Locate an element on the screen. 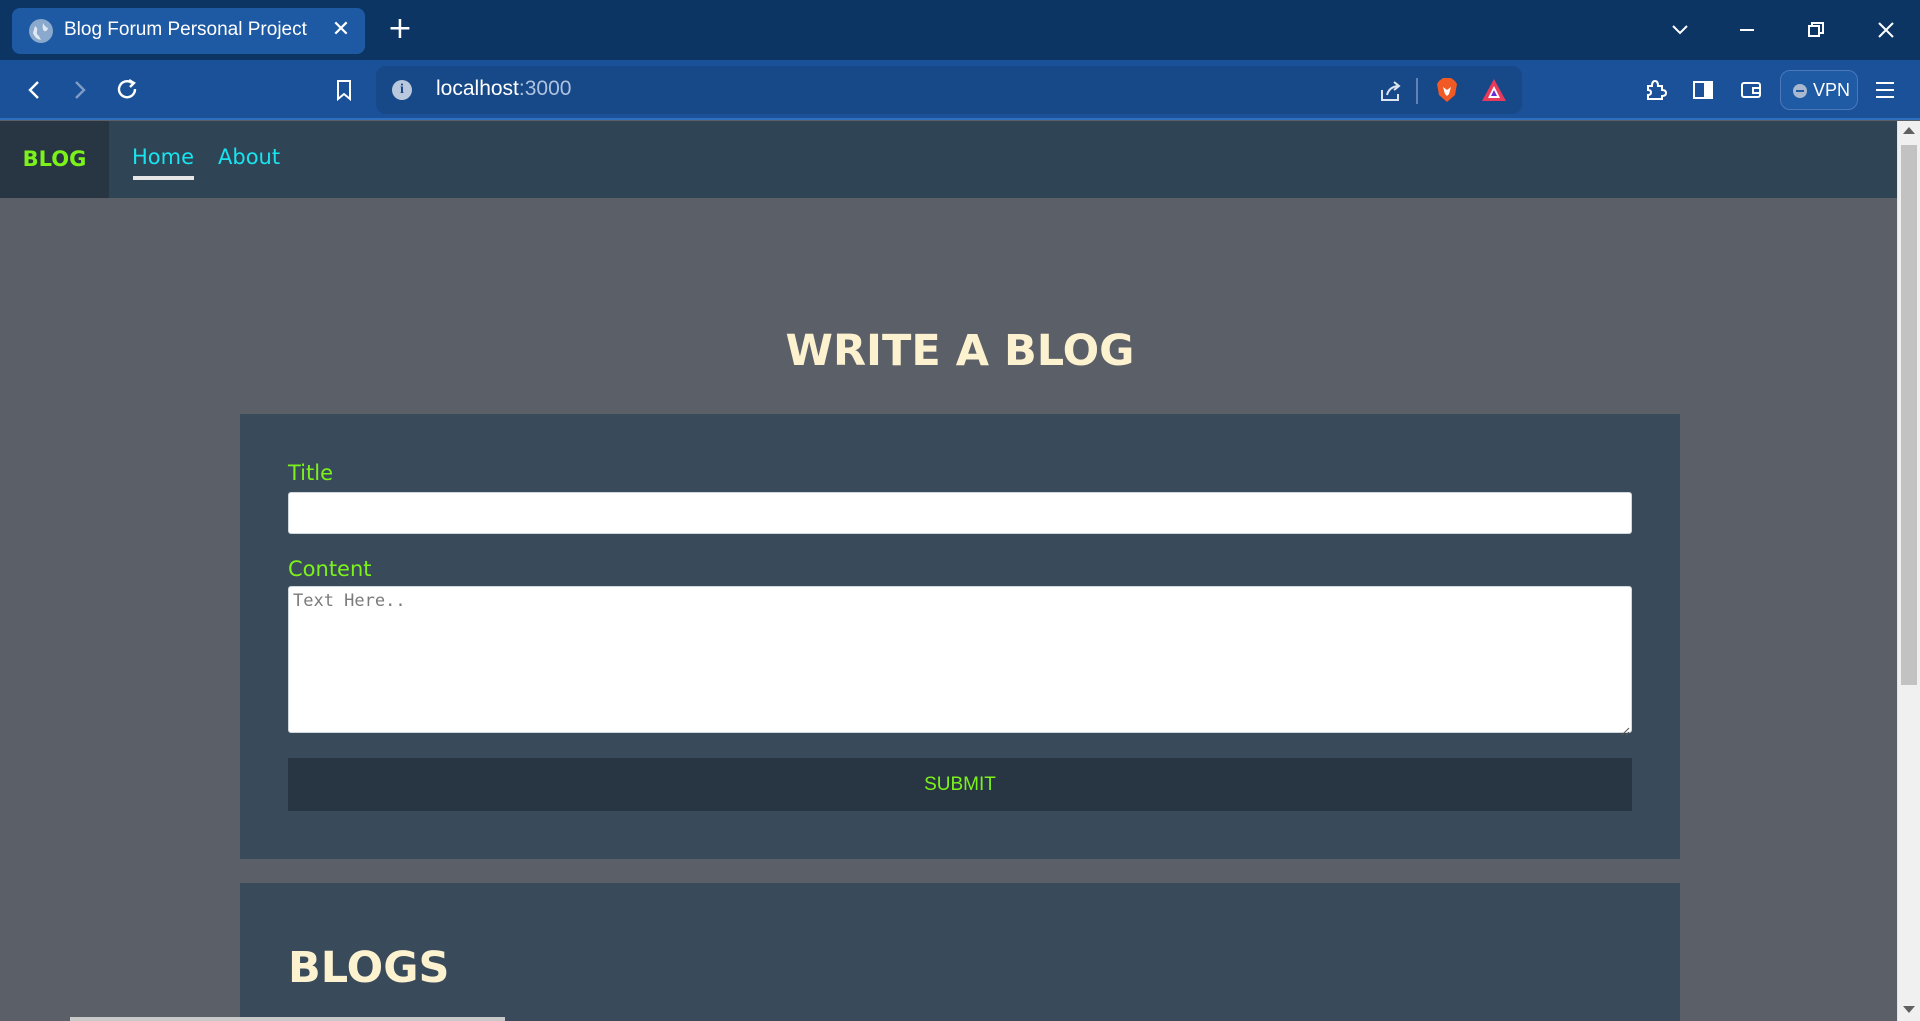 The image size is (1920, 1021). back-icon is located at coordinates (34, 90).